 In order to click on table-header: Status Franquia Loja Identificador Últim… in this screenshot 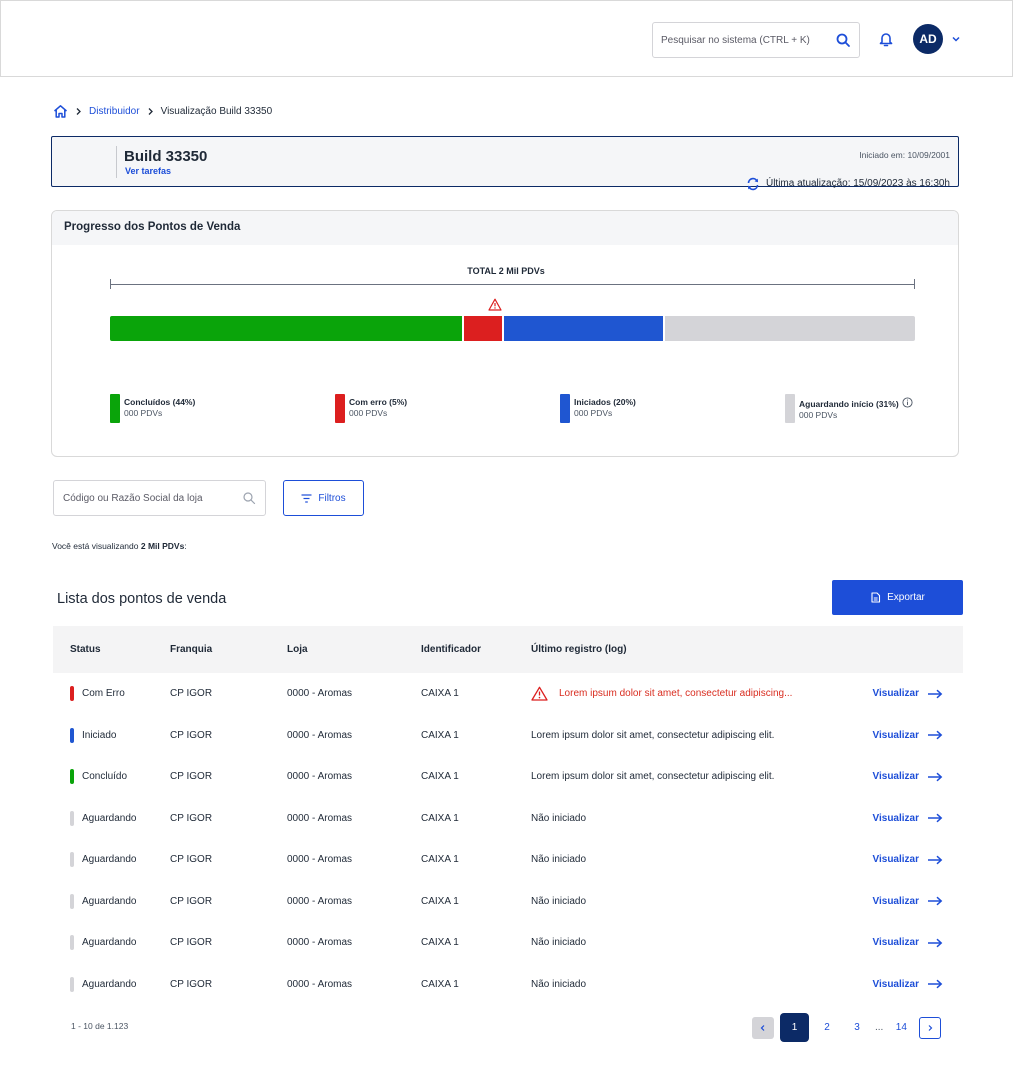, I will do `click(508, 649)`.